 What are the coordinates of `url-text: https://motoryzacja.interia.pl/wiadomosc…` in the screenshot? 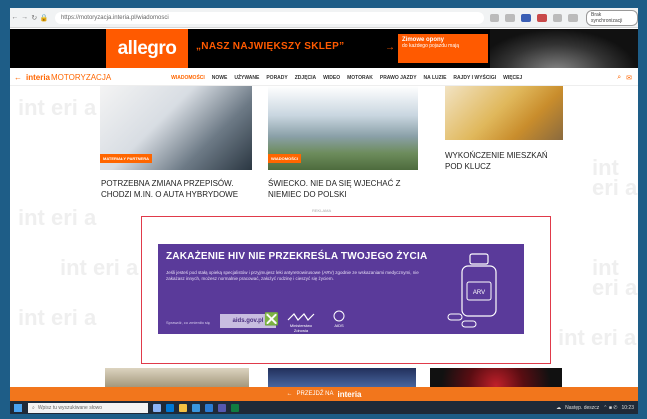 It's located at (115, 18).